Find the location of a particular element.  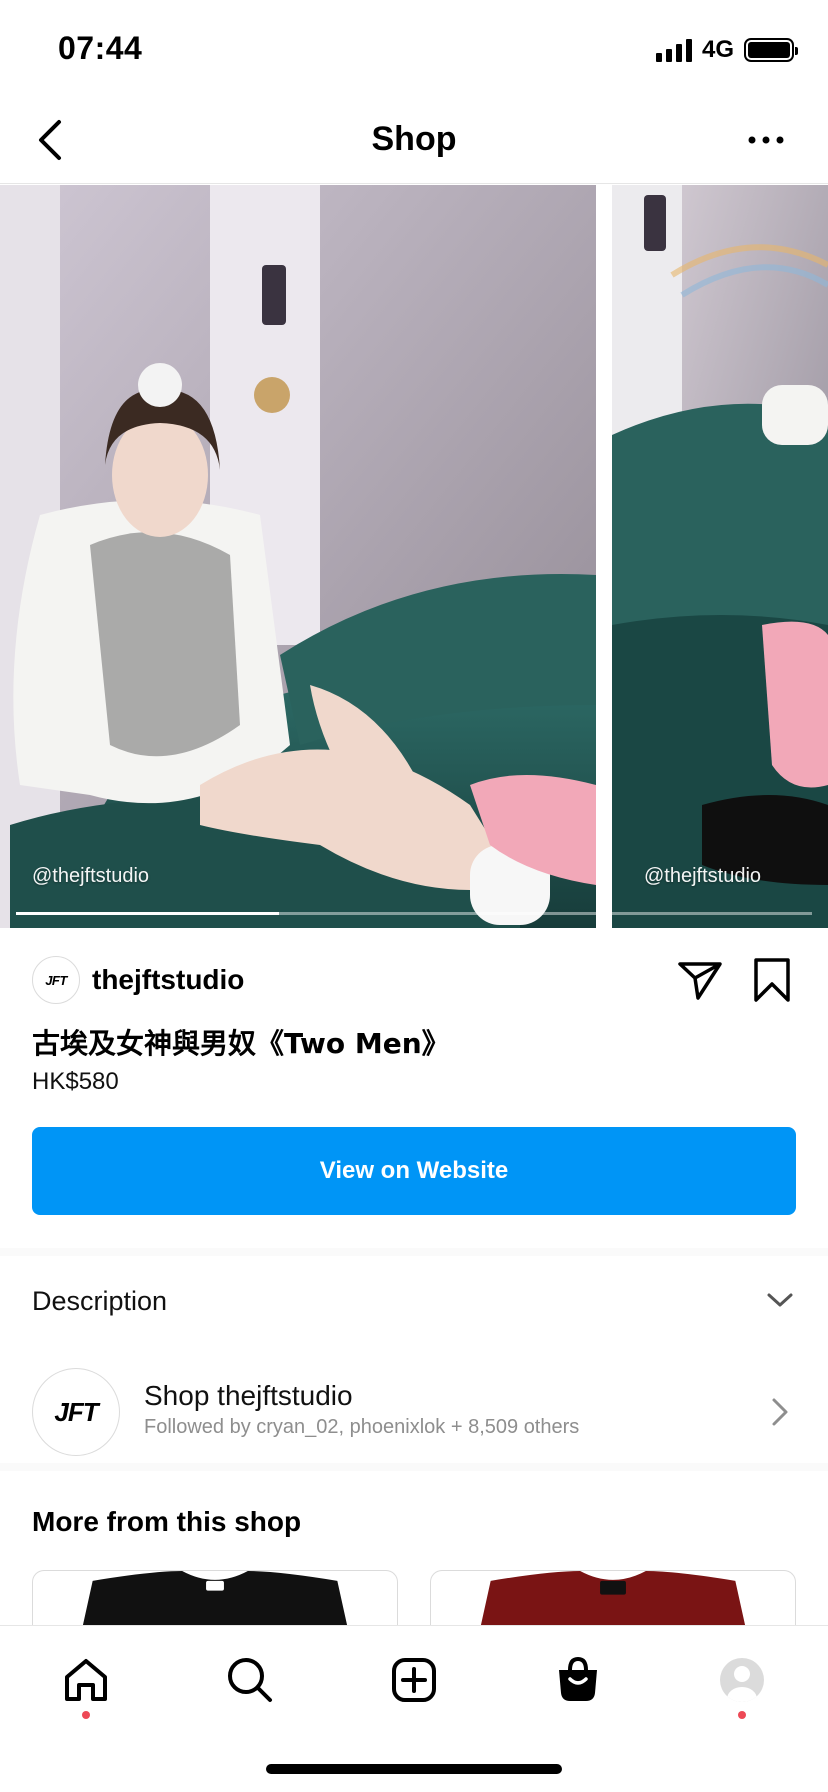

search-icon is located at coordinates (250, 1680).